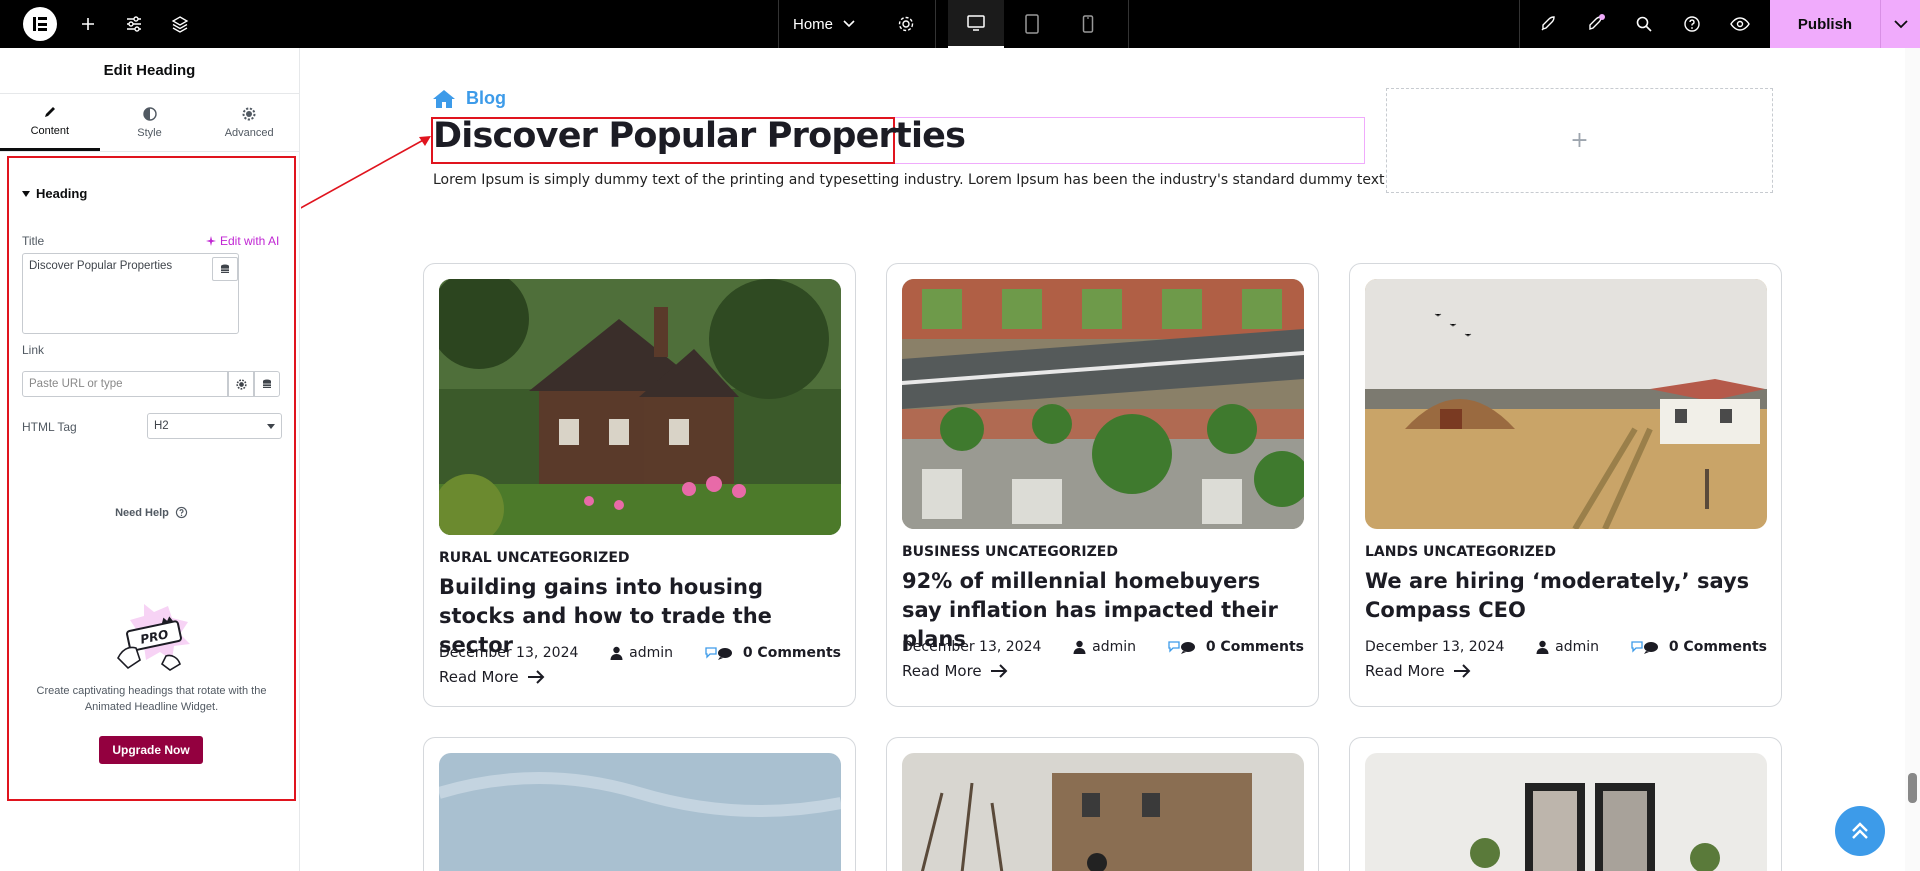 This screenshot has height=871, width=1920. I want to click on half-circle-icon, so click(149, 113).